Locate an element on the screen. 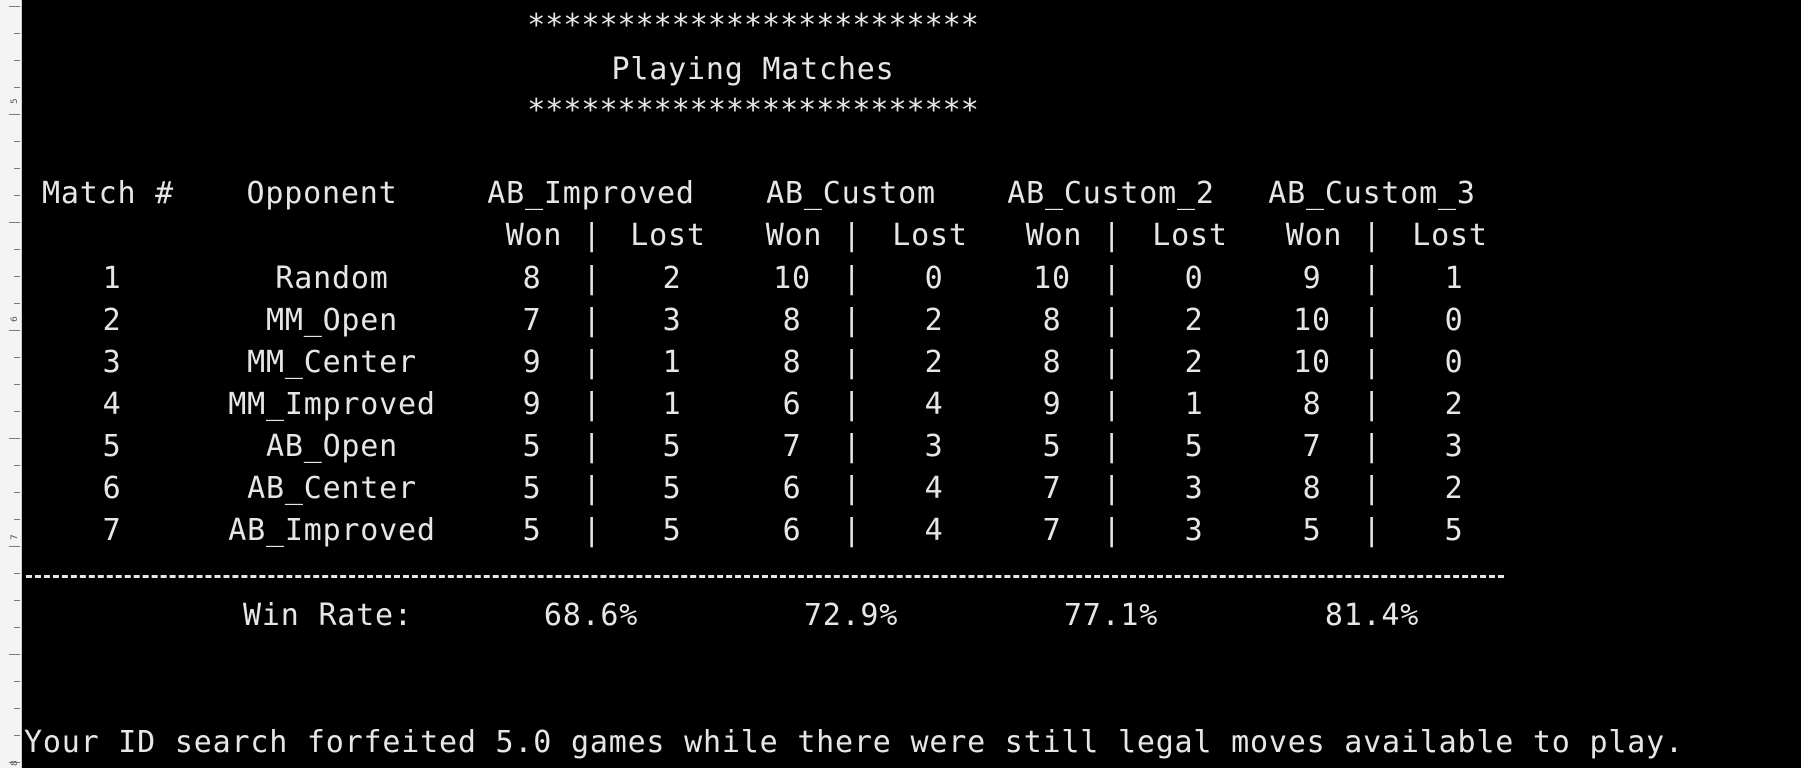  header-agent: AB_Custom_3 is located at coordinates (1372, 193).